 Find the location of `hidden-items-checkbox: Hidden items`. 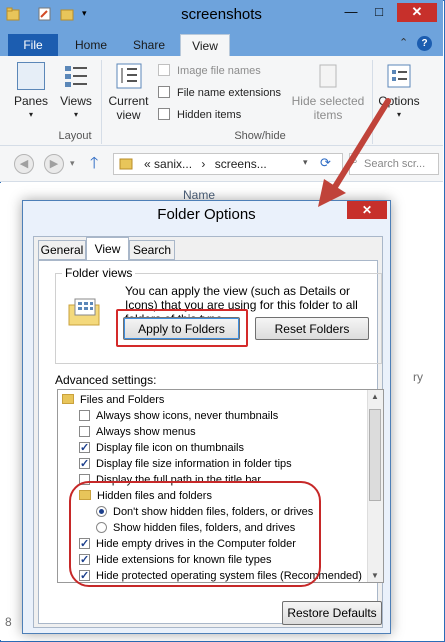

hidden-items-checkbox: Hidden items is located at coordinates (199, 117).